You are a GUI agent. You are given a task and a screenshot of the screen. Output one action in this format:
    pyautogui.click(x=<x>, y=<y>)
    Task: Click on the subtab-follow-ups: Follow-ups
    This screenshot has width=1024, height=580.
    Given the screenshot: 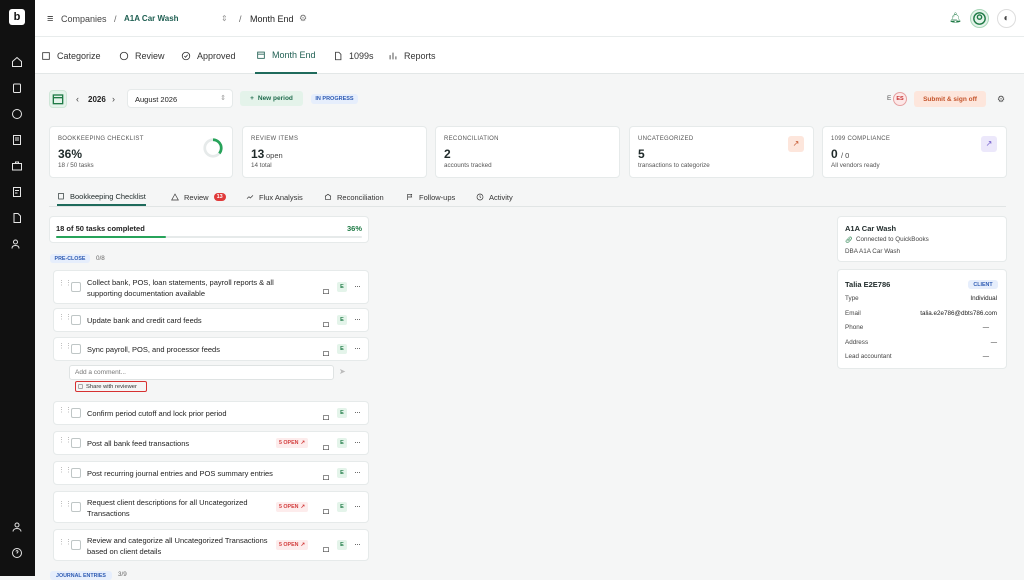 What is the action you would take?
    pyautogui.click(x=430, y=197)
    